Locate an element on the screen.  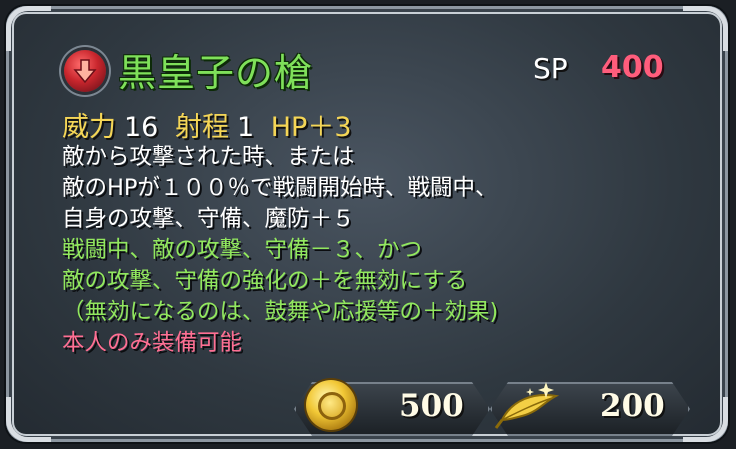
description-line: 戦闘中、敵の攻撃、守備－３、かつ is located at coordinates (242, 250).